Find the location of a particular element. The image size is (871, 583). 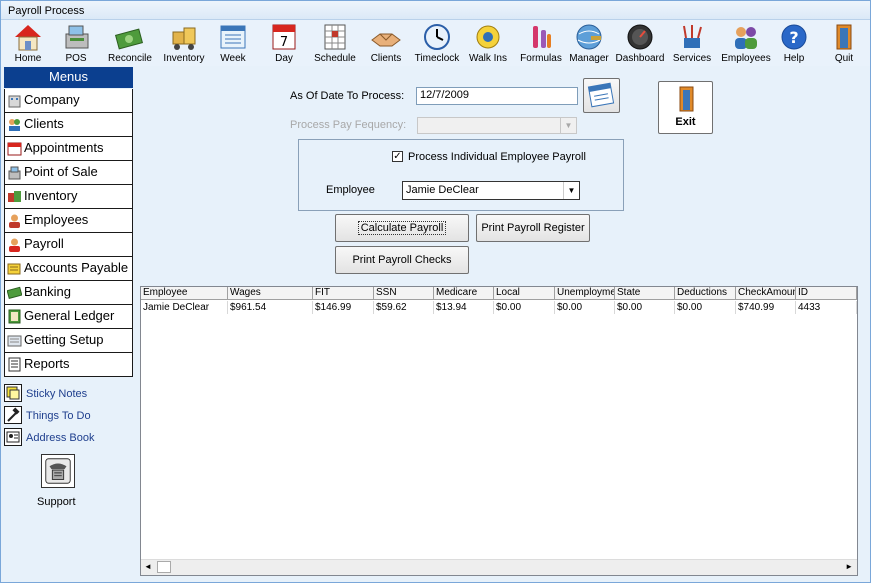

scroll-left-icon: ◄ is located at coordinates (148, 566).